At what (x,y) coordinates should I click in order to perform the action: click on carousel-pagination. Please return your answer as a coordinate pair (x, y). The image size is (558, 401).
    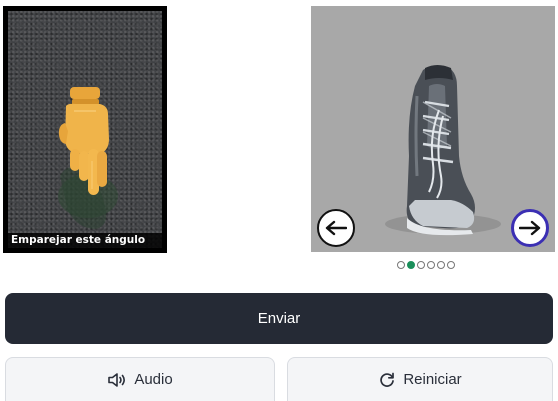
    Looking at the image, I should click on (426, 265).